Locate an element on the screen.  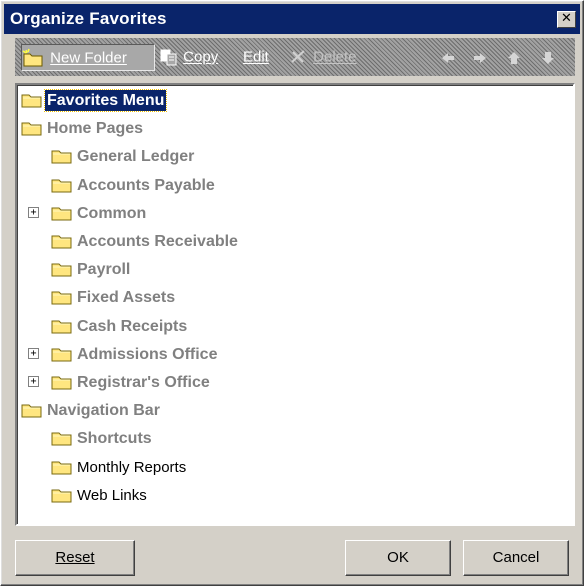
title-bar: Organize Favorites ✕ is located at coordinates (292, 19).